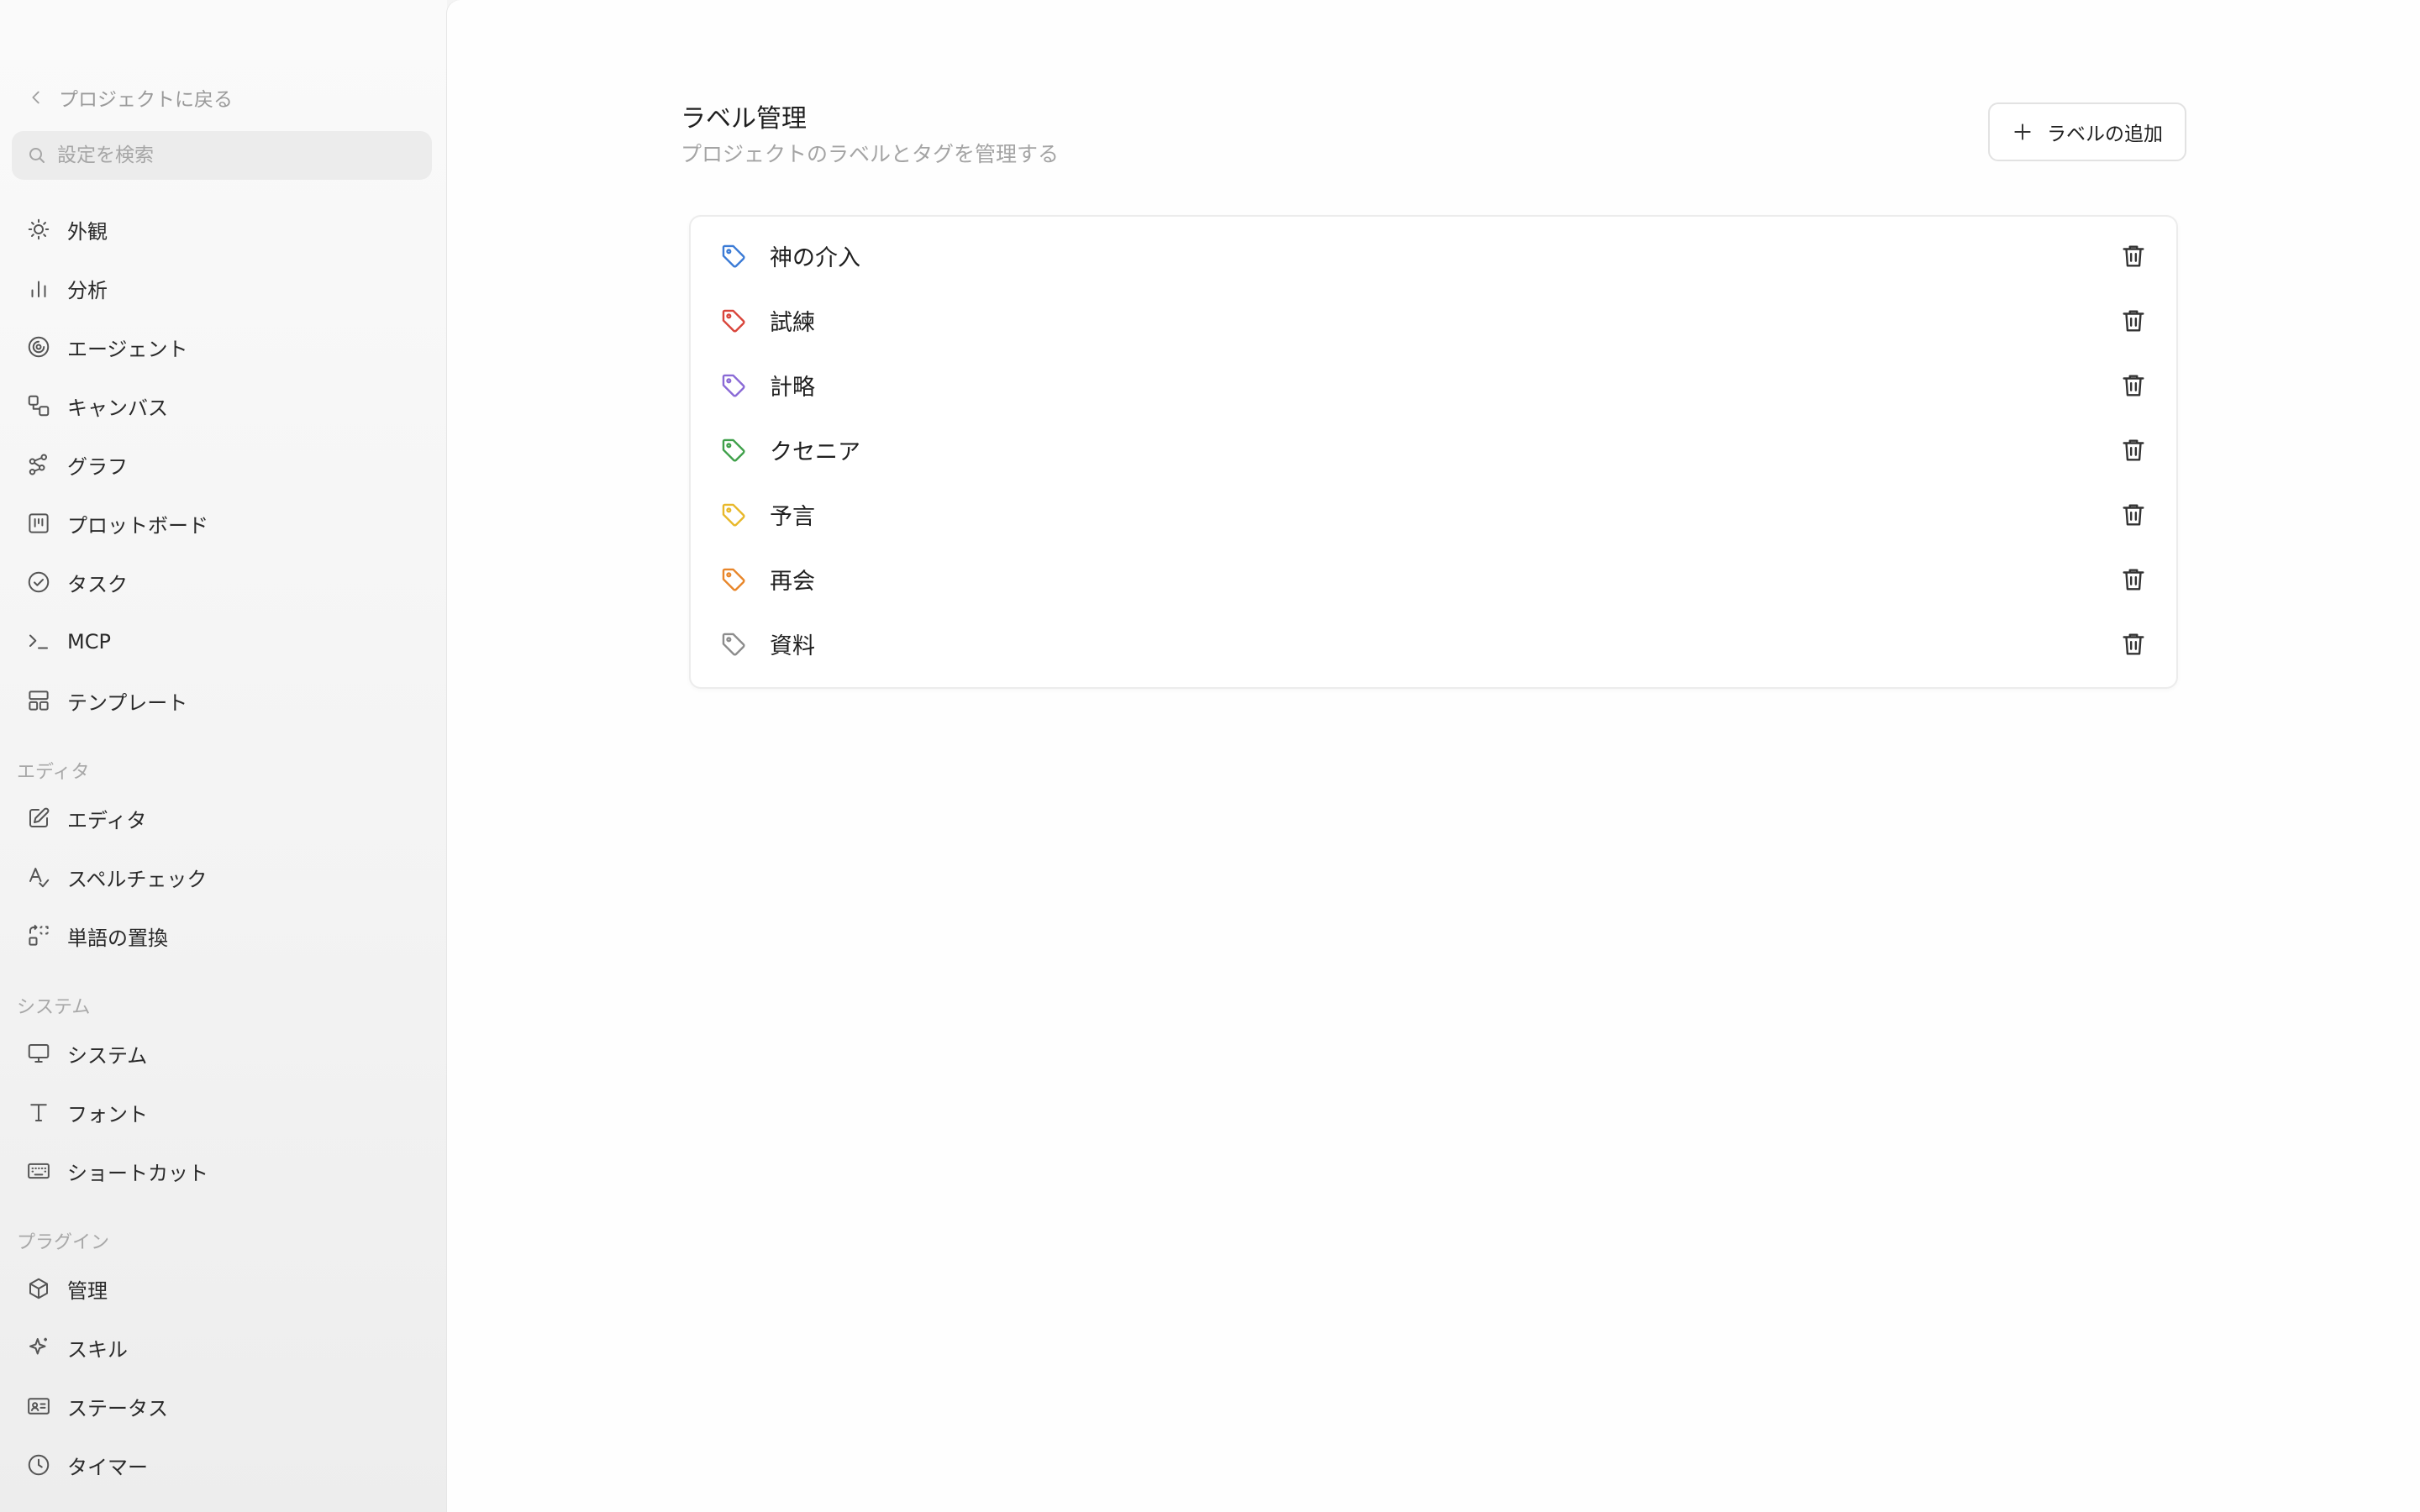 Image resolution: width=2420 pixels, height=1512 pixels. Describe the element at coordinates (223, 288) in the screenshot. I see `sidebar-item-analytics: 分析` at that location.